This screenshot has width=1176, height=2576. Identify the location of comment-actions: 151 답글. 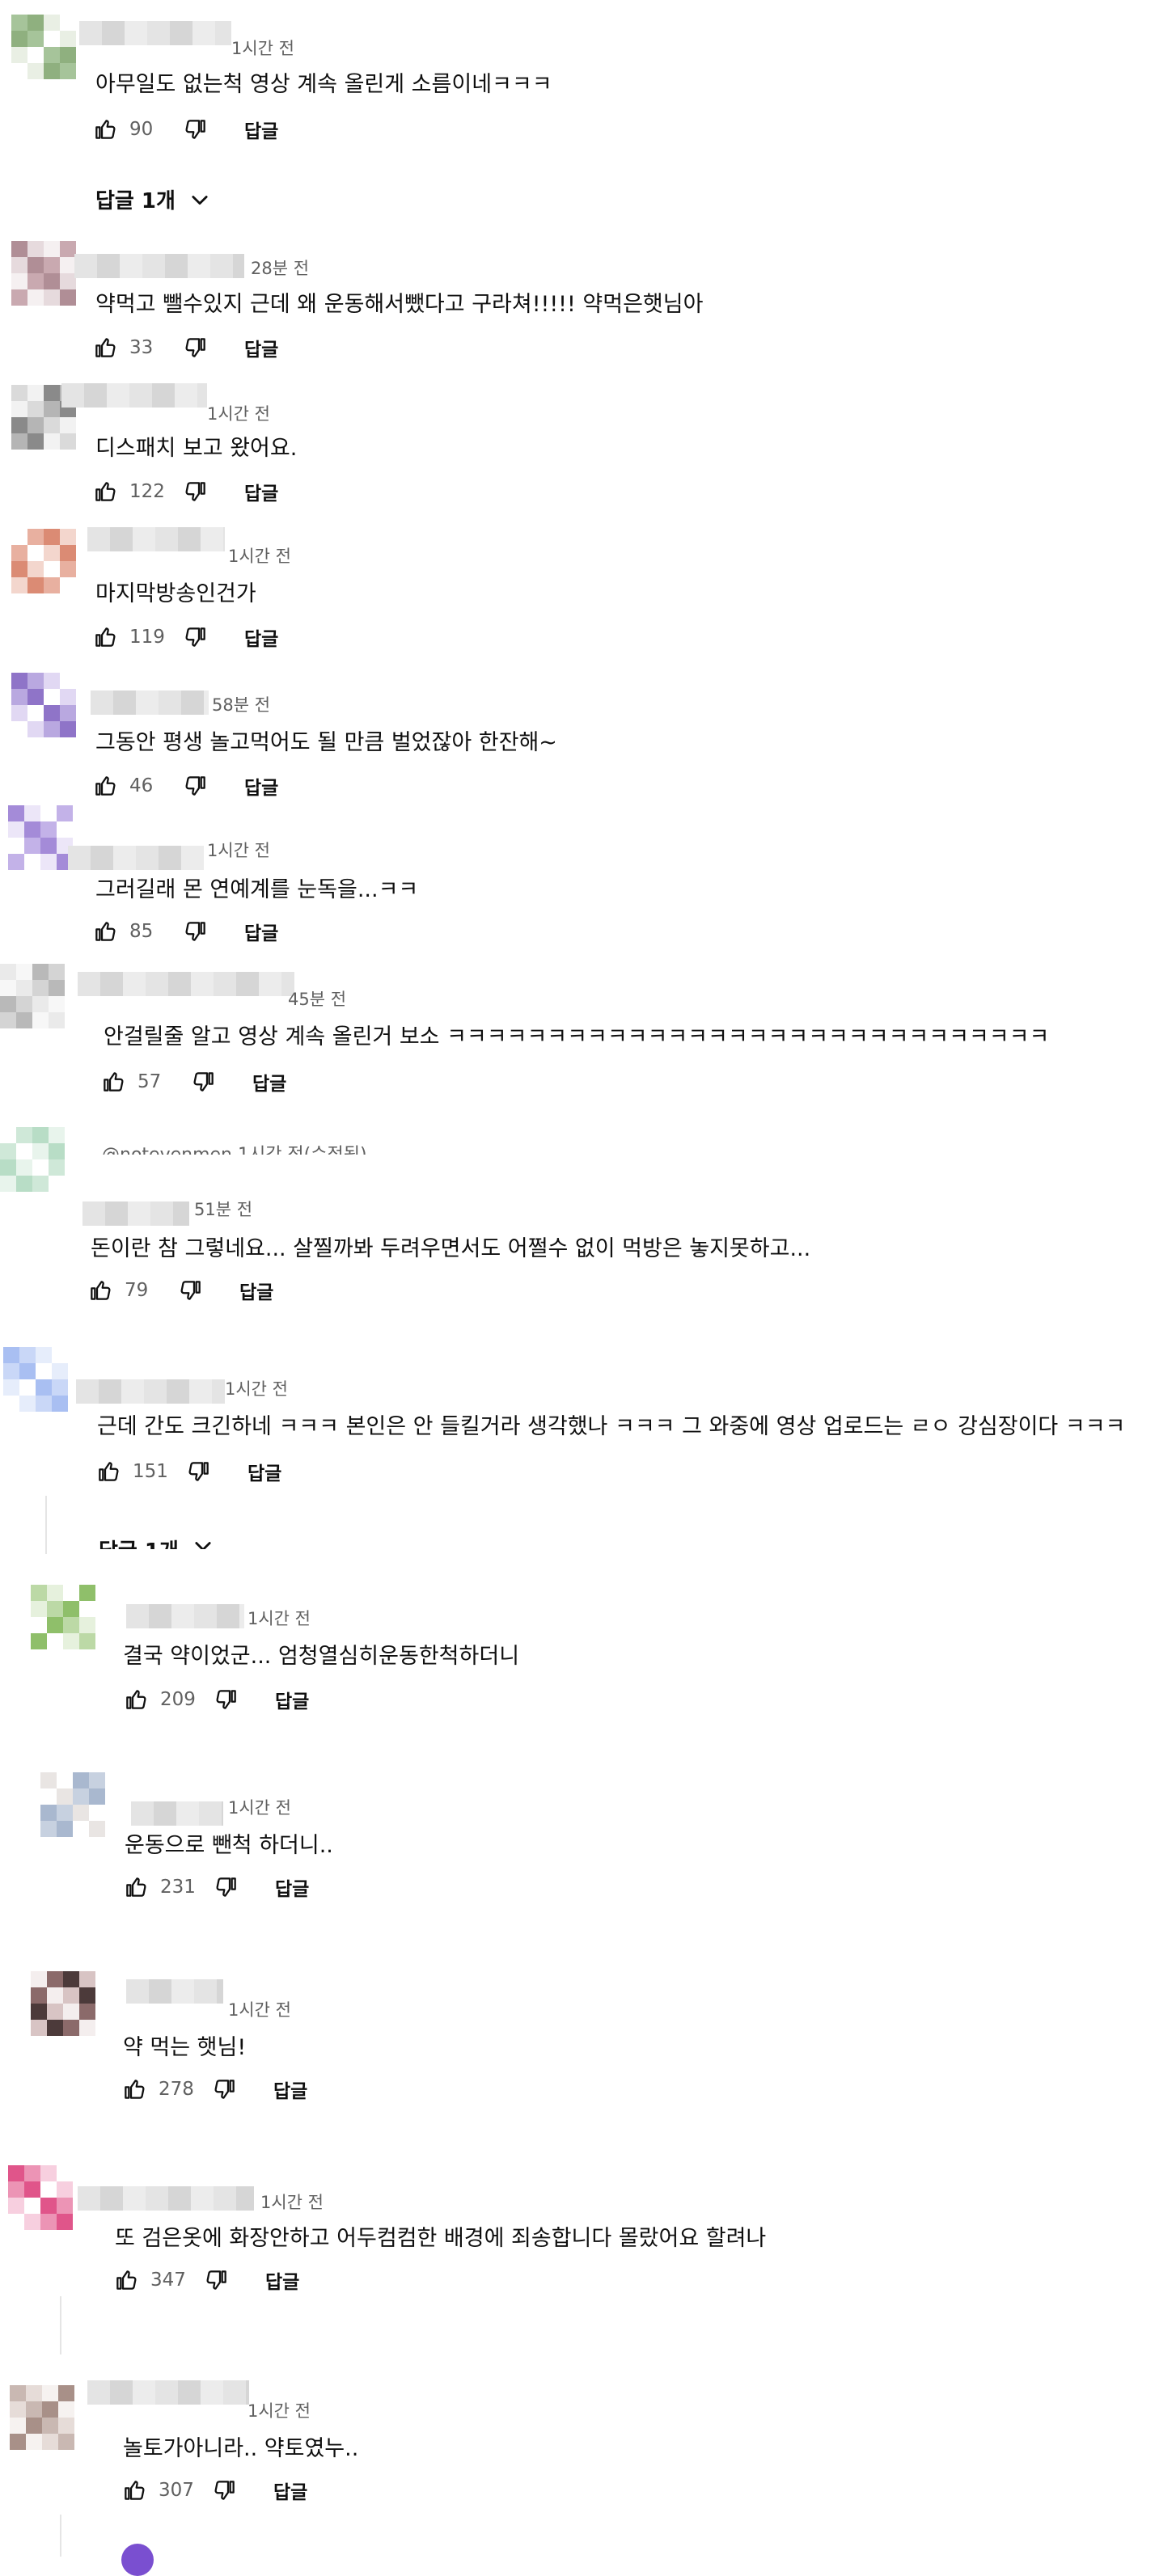
(188, 1471).